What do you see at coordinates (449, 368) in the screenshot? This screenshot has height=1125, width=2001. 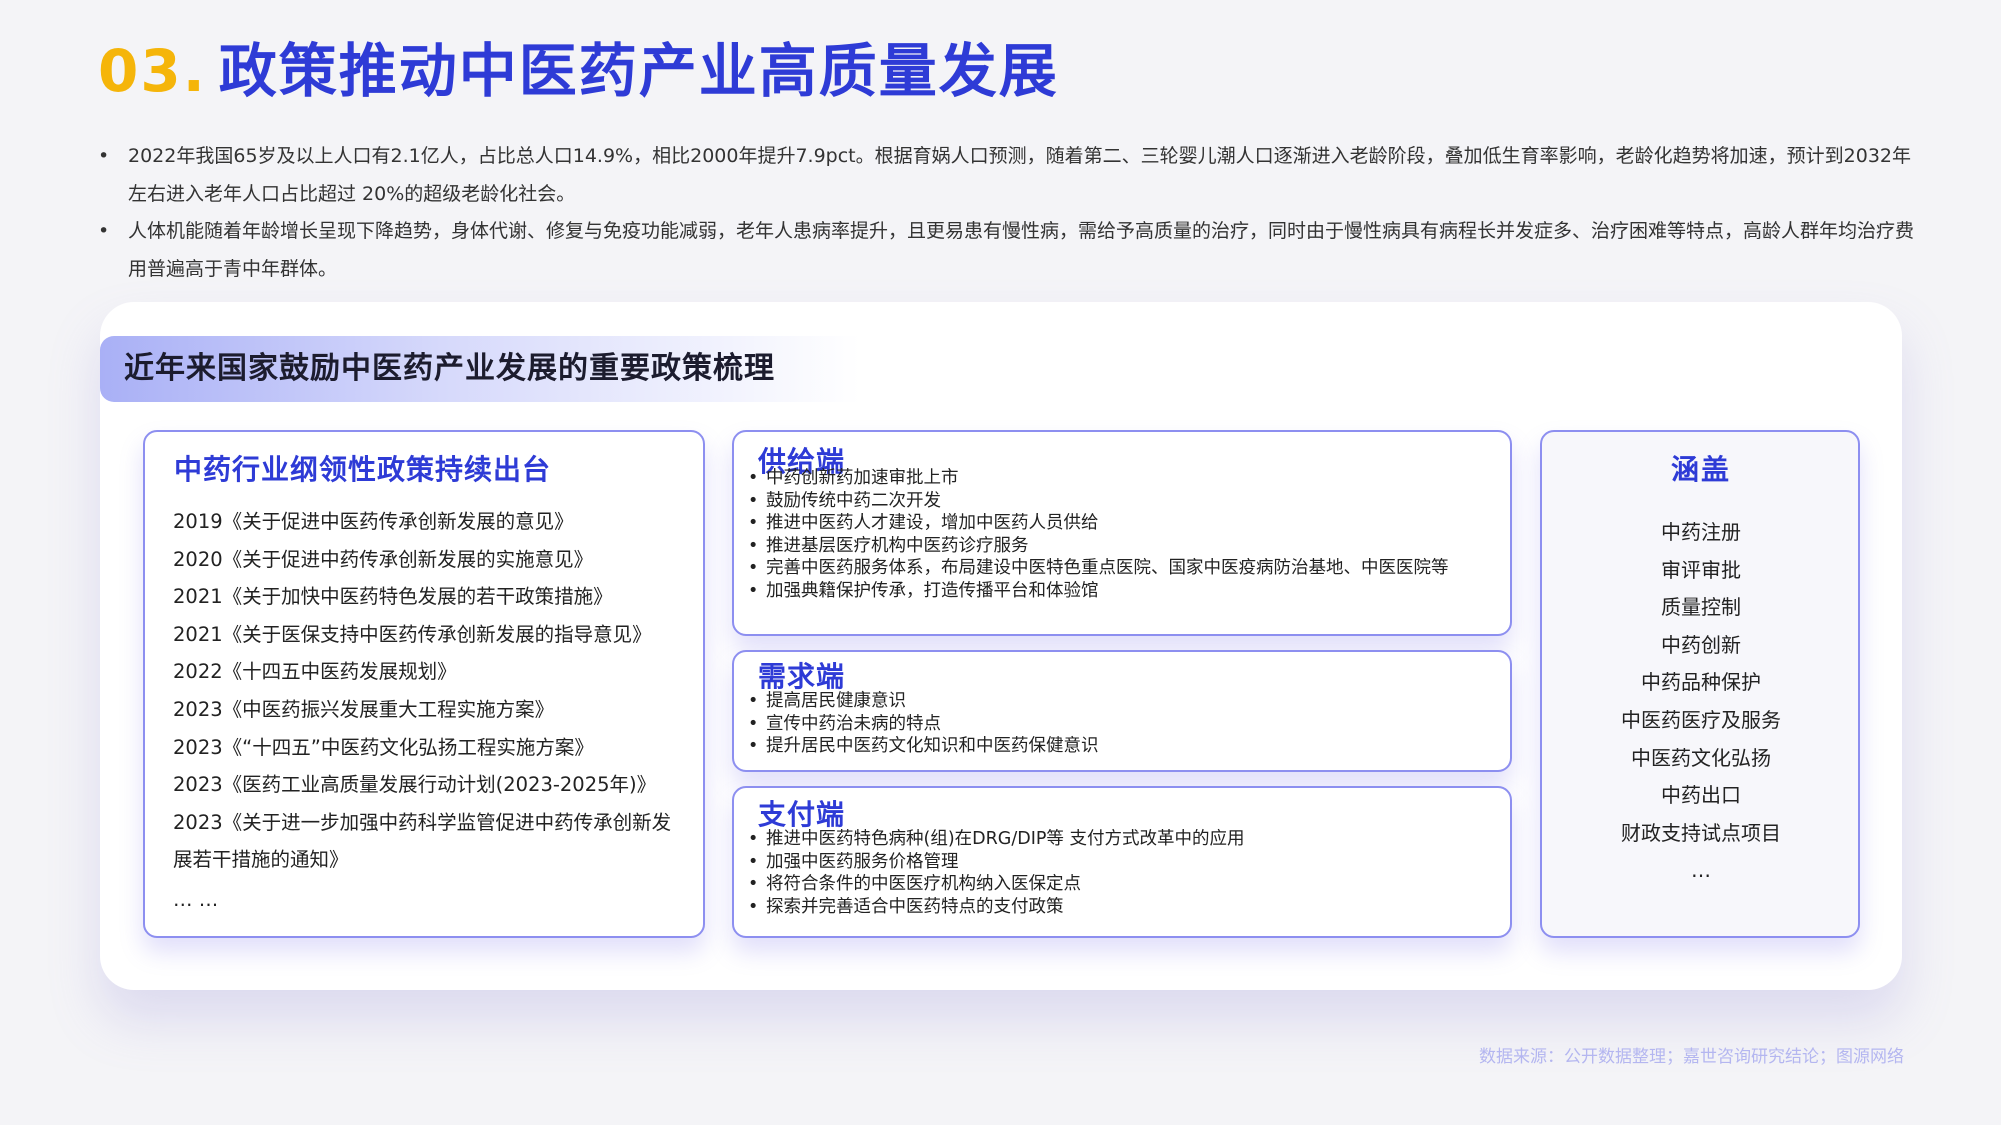 I see `panel-heading: 近年来国家鼓励中医药产业发展的重要政策梳理` at bounding box center [449, 368].